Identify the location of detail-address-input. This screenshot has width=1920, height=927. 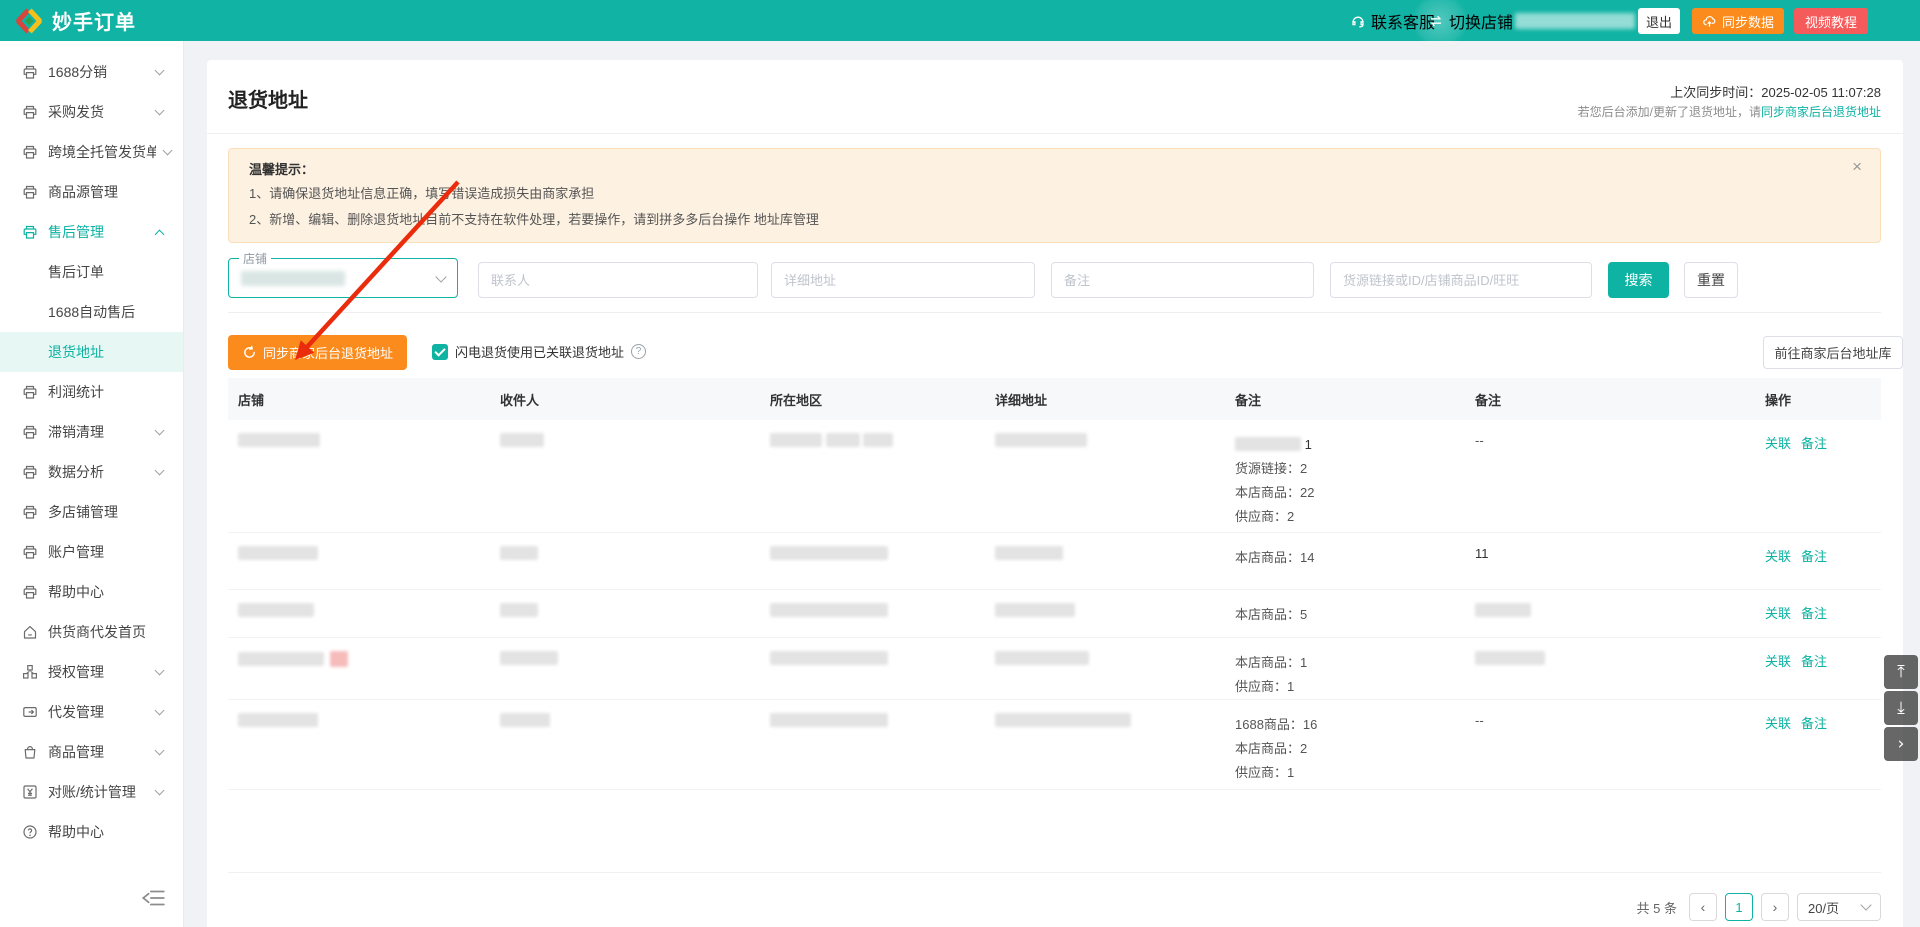
(903, 280).